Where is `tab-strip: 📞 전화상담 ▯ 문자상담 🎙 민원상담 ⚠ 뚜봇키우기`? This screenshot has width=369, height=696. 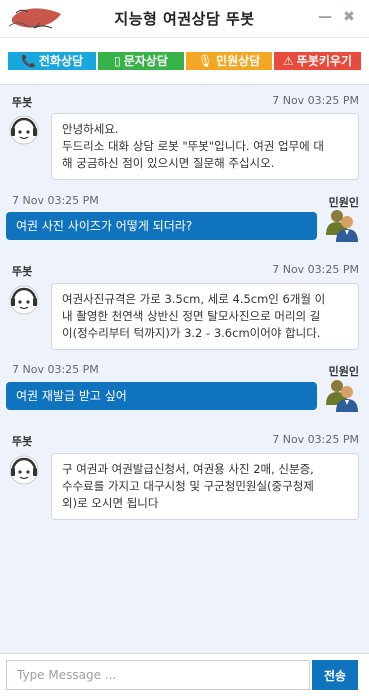 tab-strip: 📞 전화상담 ▯ 문자상담 🎙 민원상담 ⚠ 뚜봇키우기 is located at coordinates (184, 61).